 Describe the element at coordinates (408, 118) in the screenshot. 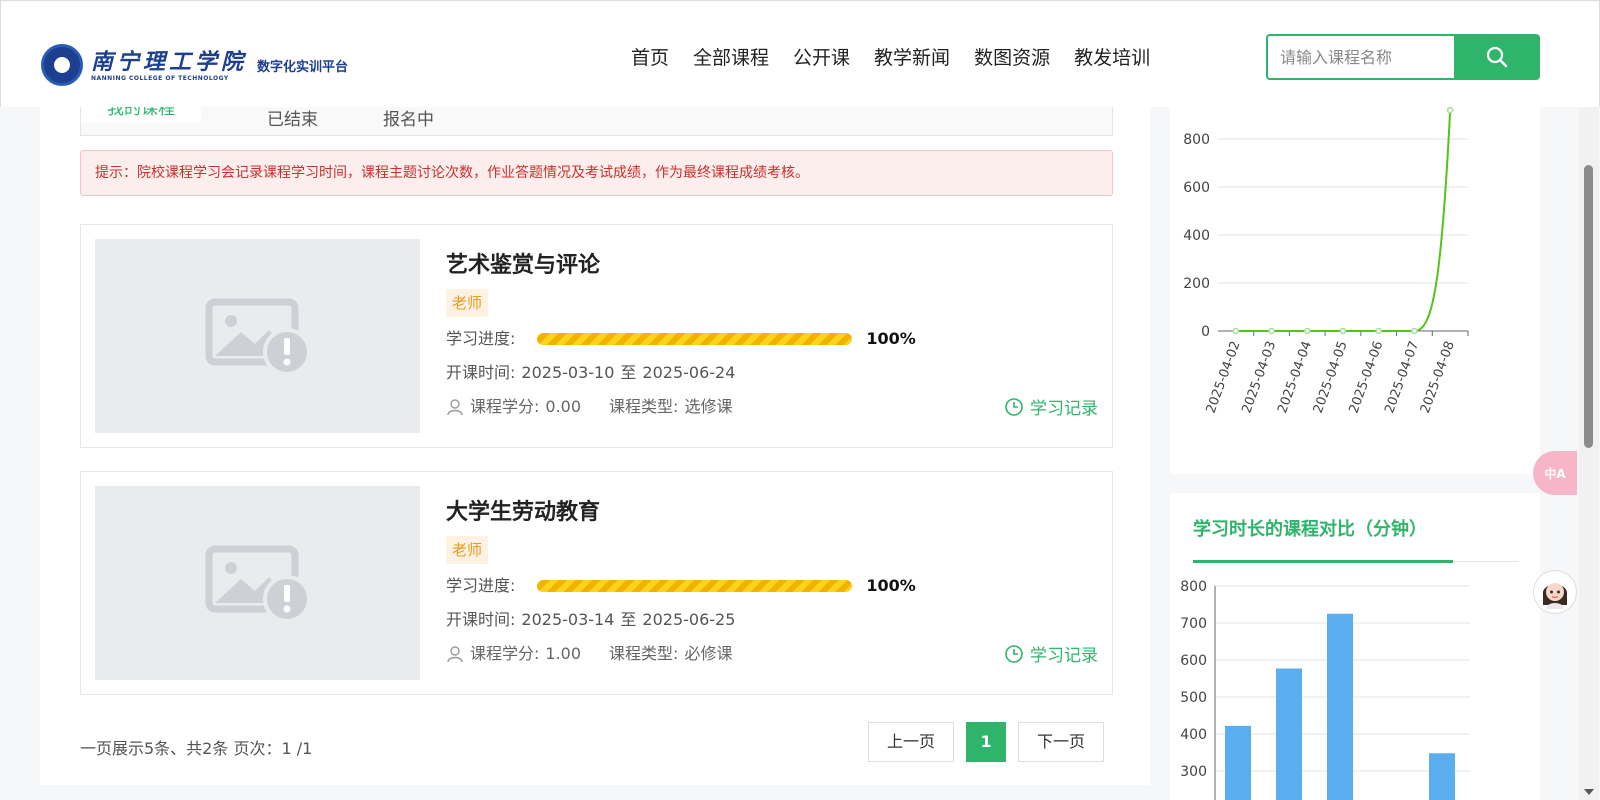

I see `tab-enrolling: 报名中` at that location.